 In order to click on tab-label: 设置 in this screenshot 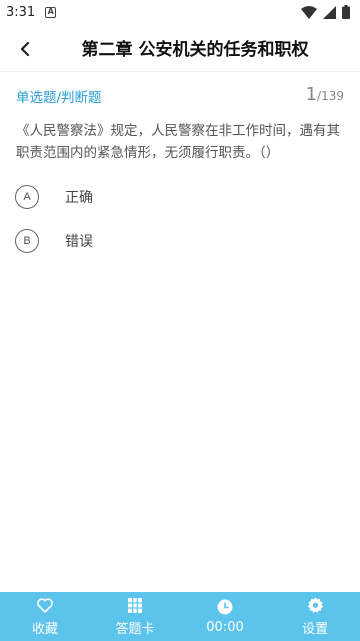, I will do `click(314, 629)`.